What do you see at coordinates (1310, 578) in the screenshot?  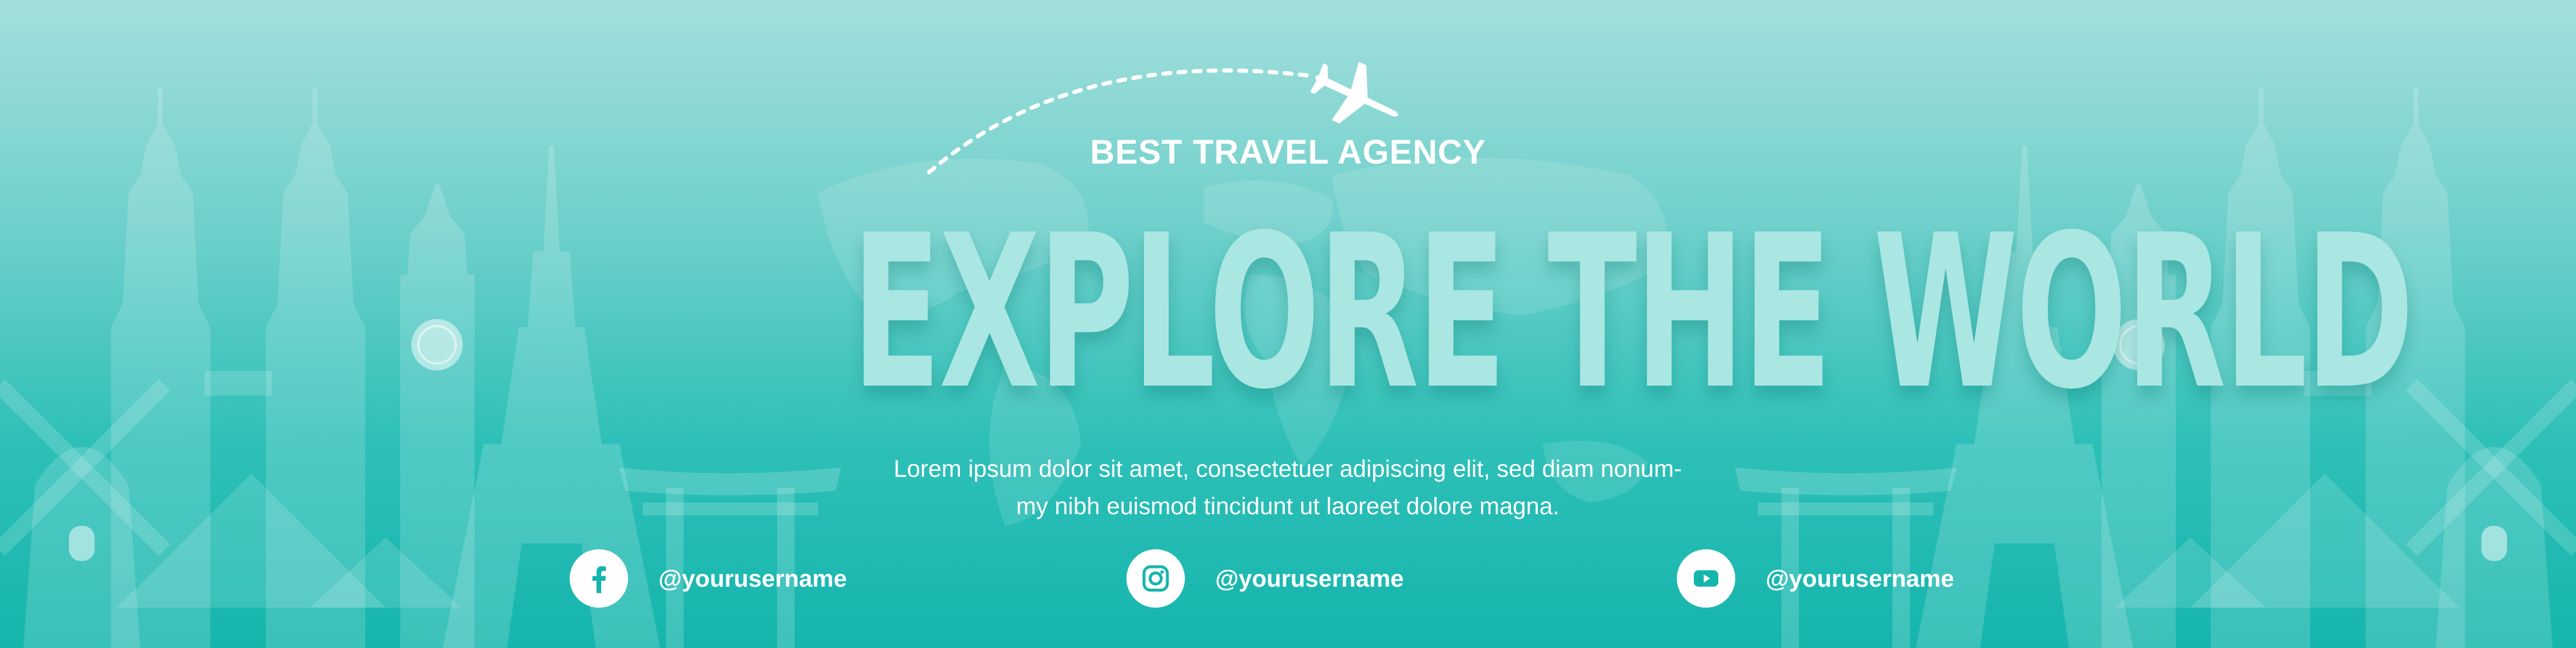 I see `instagram-handle: @yourusername` at bounding box center [1310, 578].